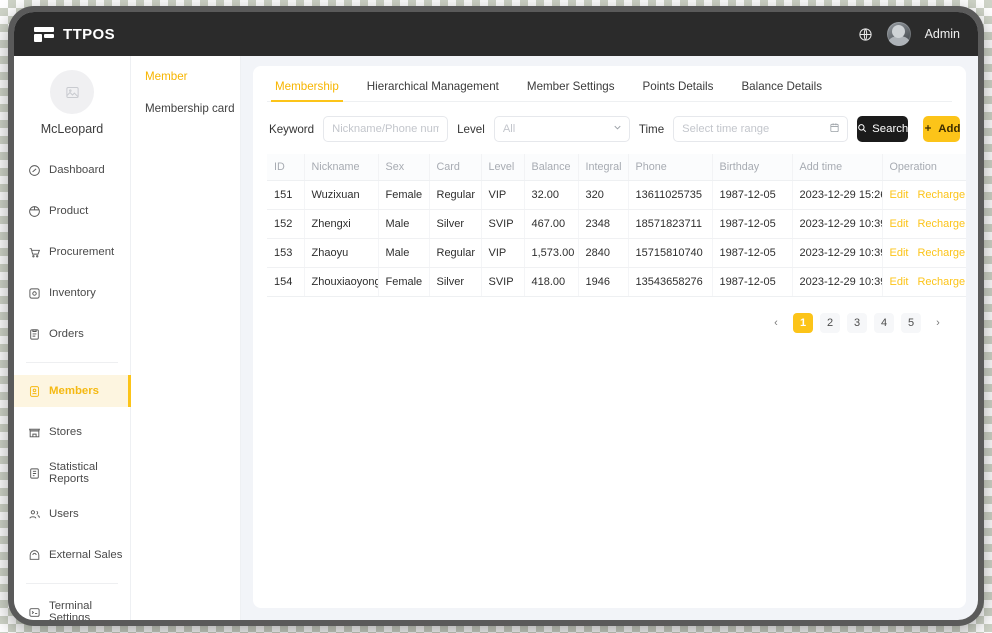 The width and height of the screenshot is (992, 633). I want to click on cell-id: 151, so click(286, 195).